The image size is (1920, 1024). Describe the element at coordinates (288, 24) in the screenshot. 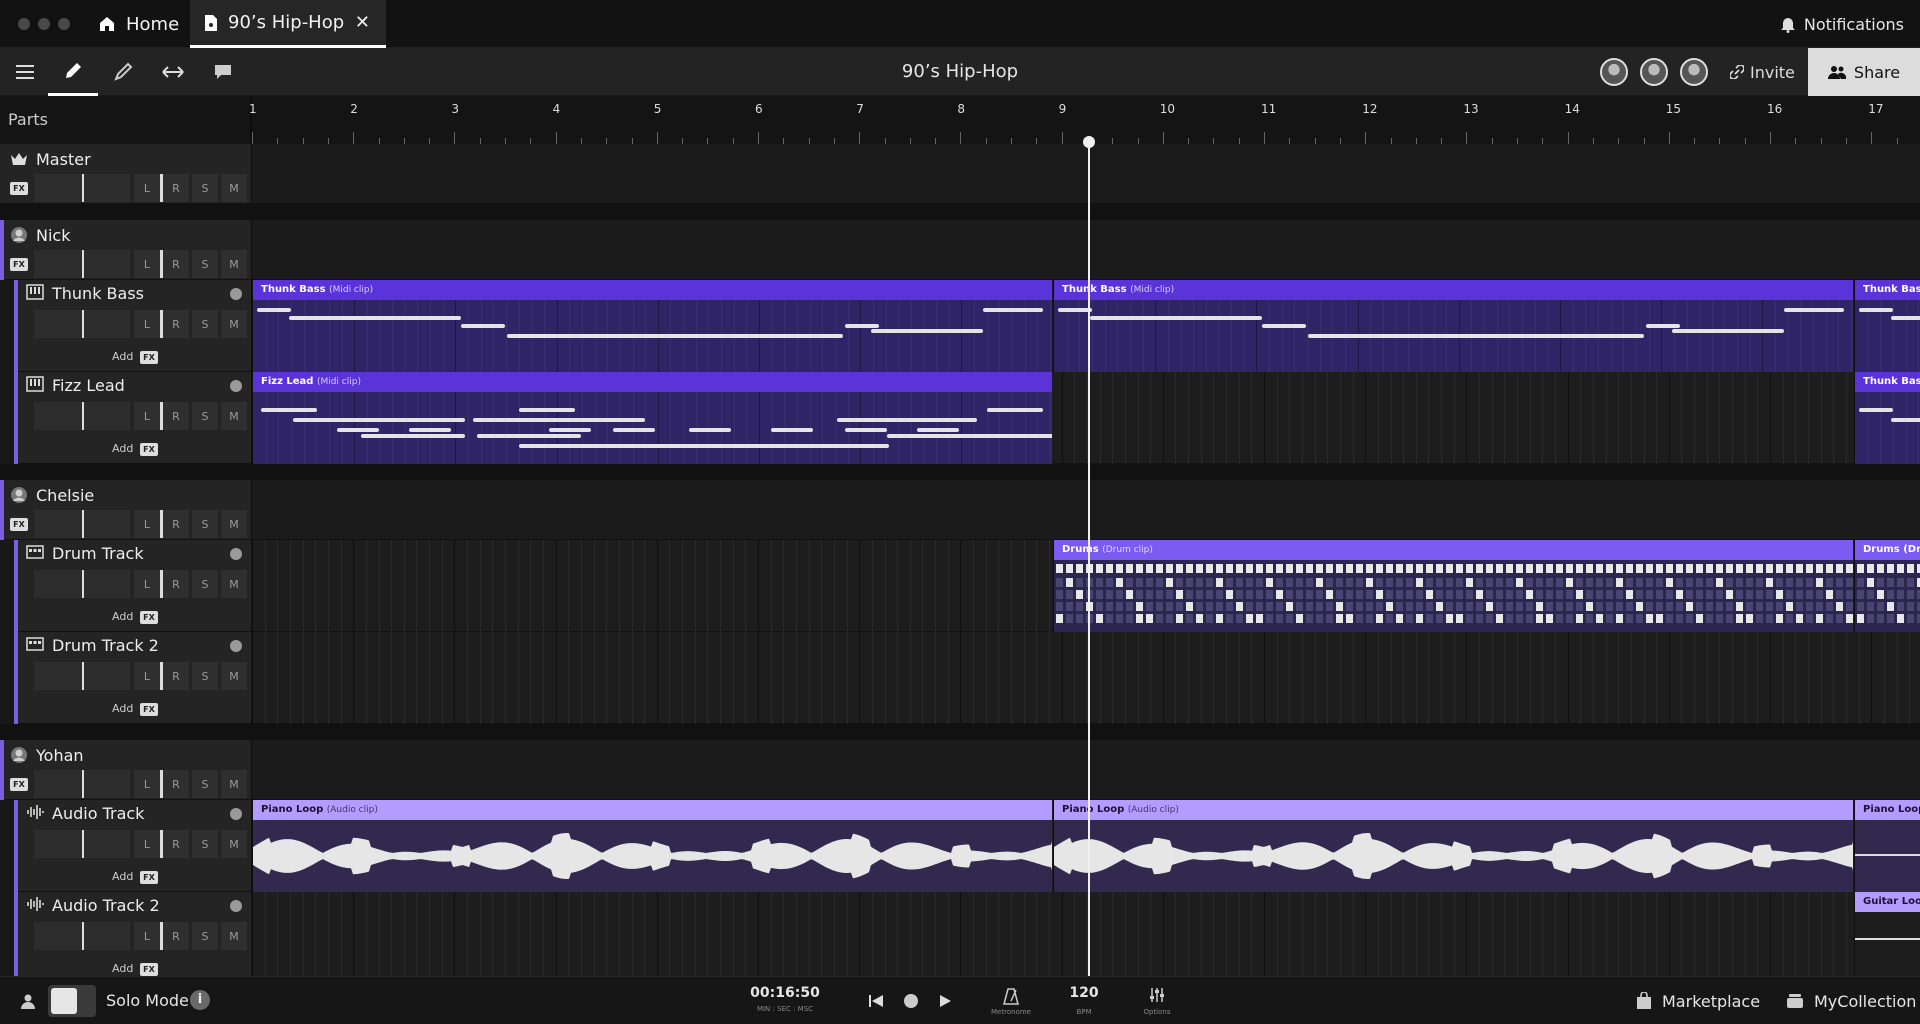

I see `tab-project: 90’s Hip-Hop ✕` at that location.